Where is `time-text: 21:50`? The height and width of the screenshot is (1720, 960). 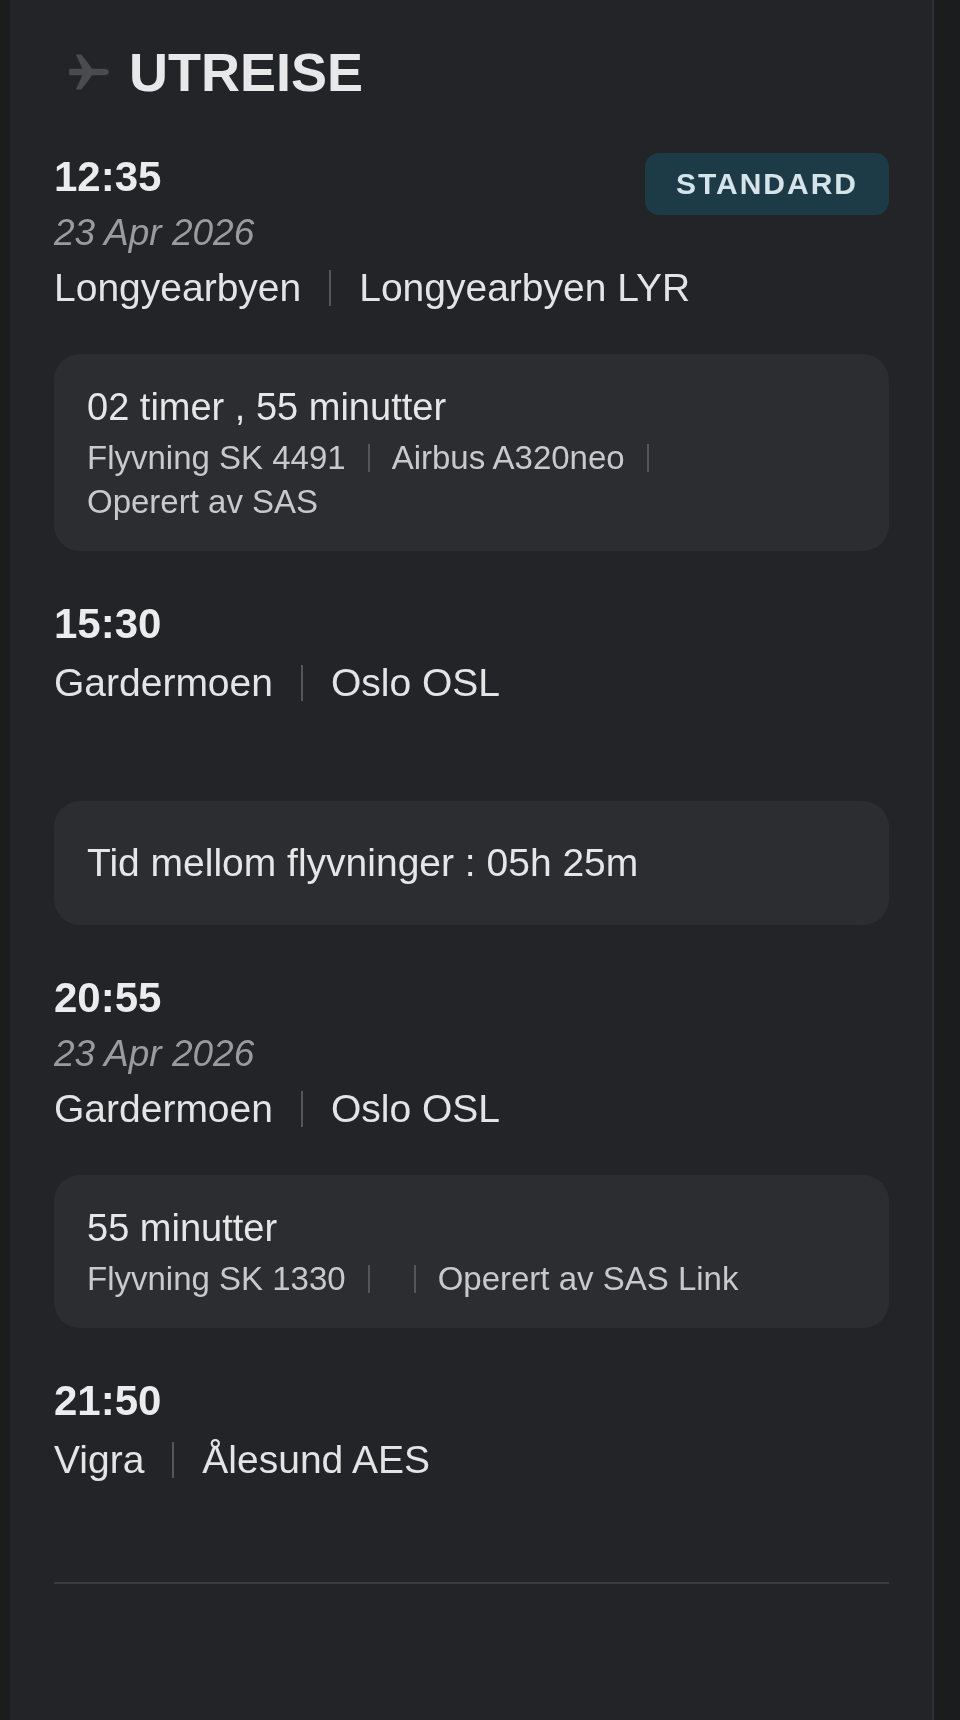 time-text: 21:50 is located at coordinates (108, 1401).